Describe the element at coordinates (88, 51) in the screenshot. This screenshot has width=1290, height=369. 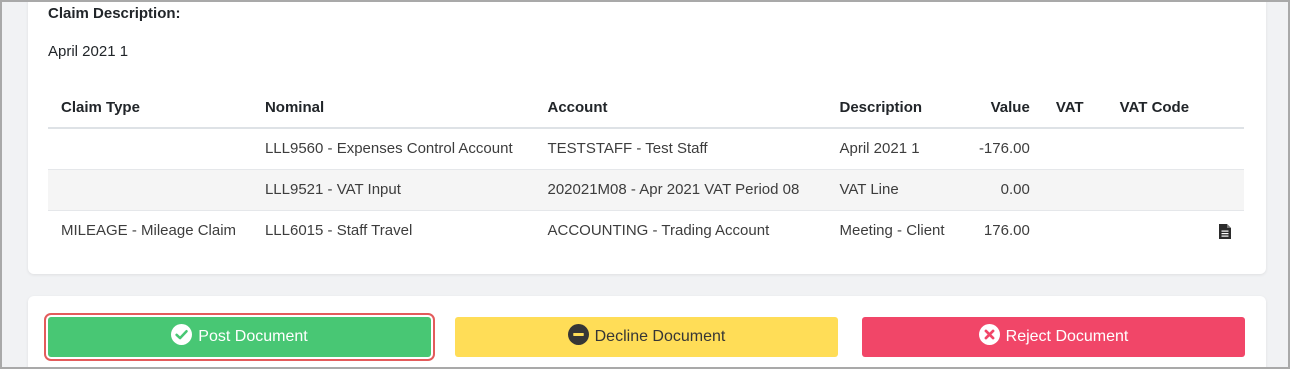
I see `claim-description-value: April 2021 1` at that location.